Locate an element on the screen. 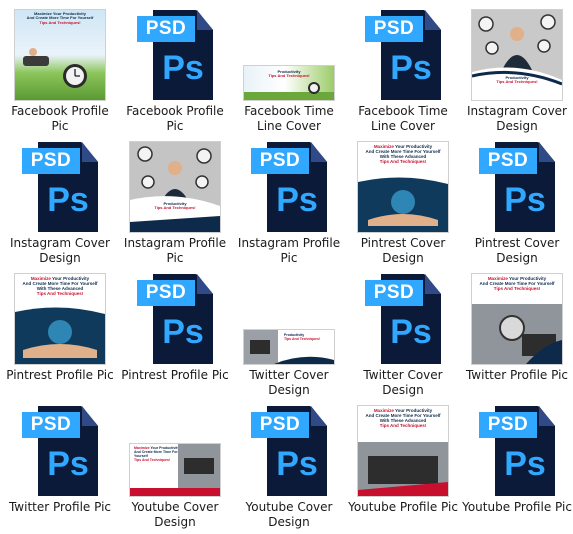 The image size is (573, 534). file-item: PSD Ps Facebook Profile Pic is located at coordinates (175, 69).